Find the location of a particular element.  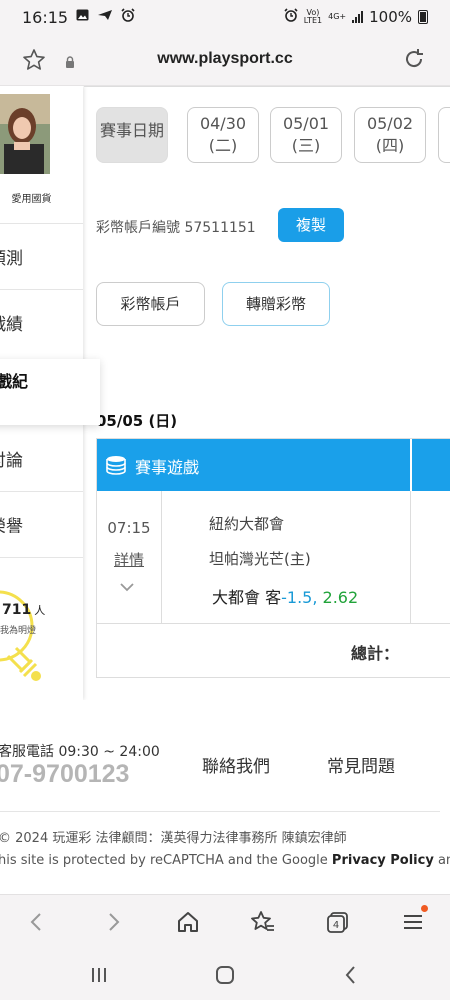

date-tab: 04/30 (二) is located at coordinates (223, 135).